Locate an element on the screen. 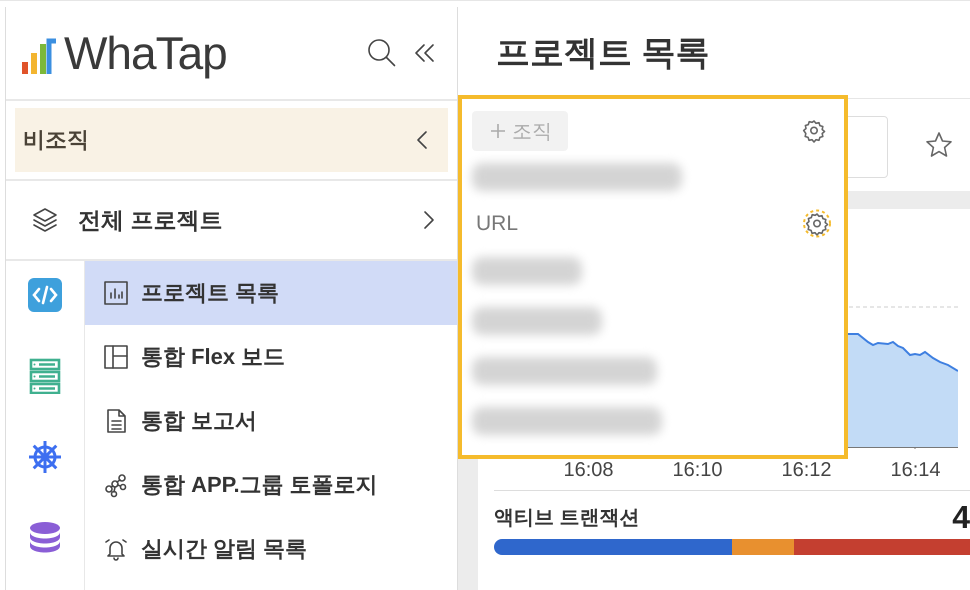 This screenshot has height=590, width=970. layout-icon is located at coordinates (116, 357).